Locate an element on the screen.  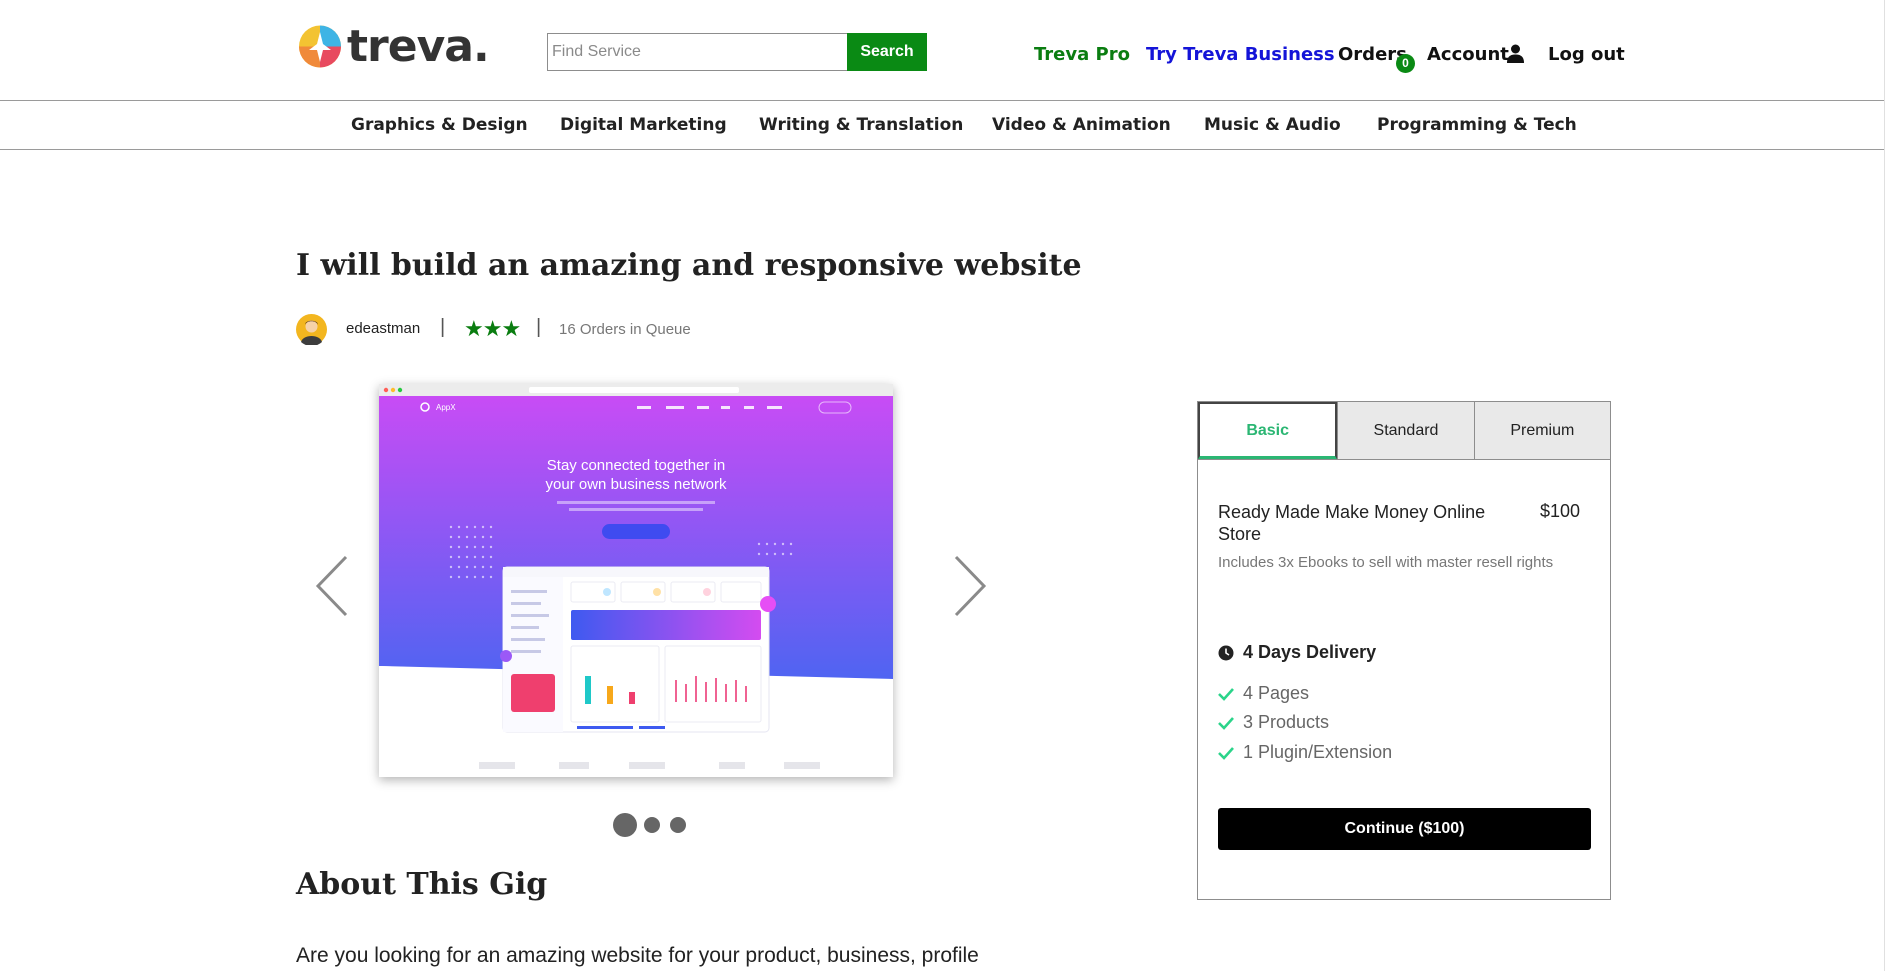
user-icon is located at coordinates (1515, 53).